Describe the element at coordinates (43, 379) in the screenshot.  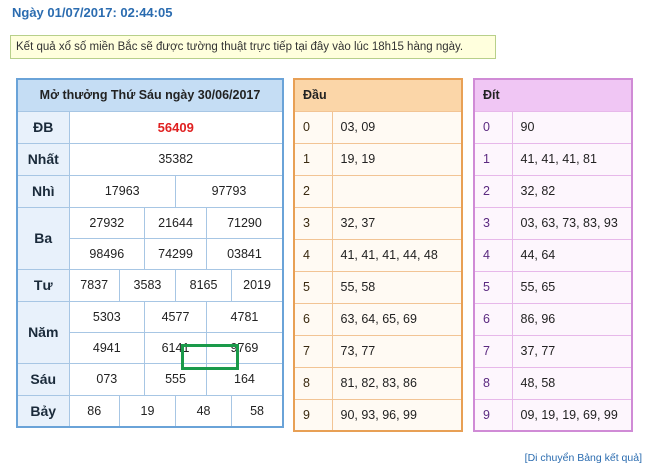
I see `prize-label: Sáu` at that location.